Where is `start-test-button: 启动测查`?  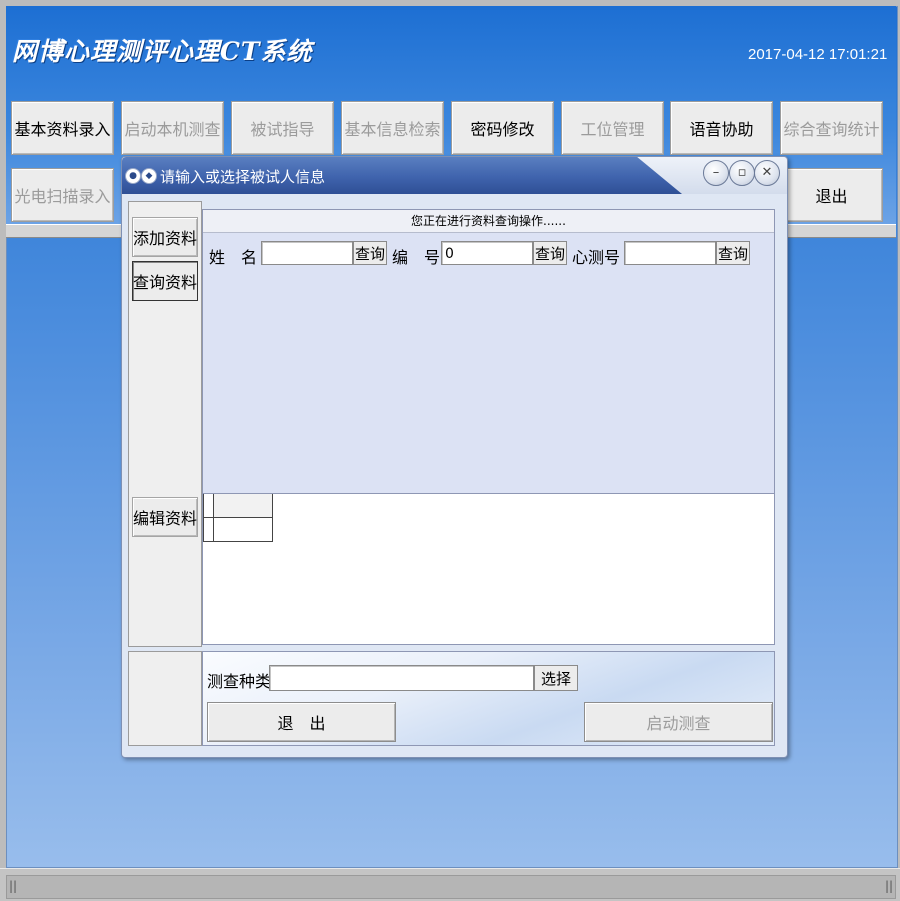
start-test-button: 启动测查 is located at coordinates (678, 722).